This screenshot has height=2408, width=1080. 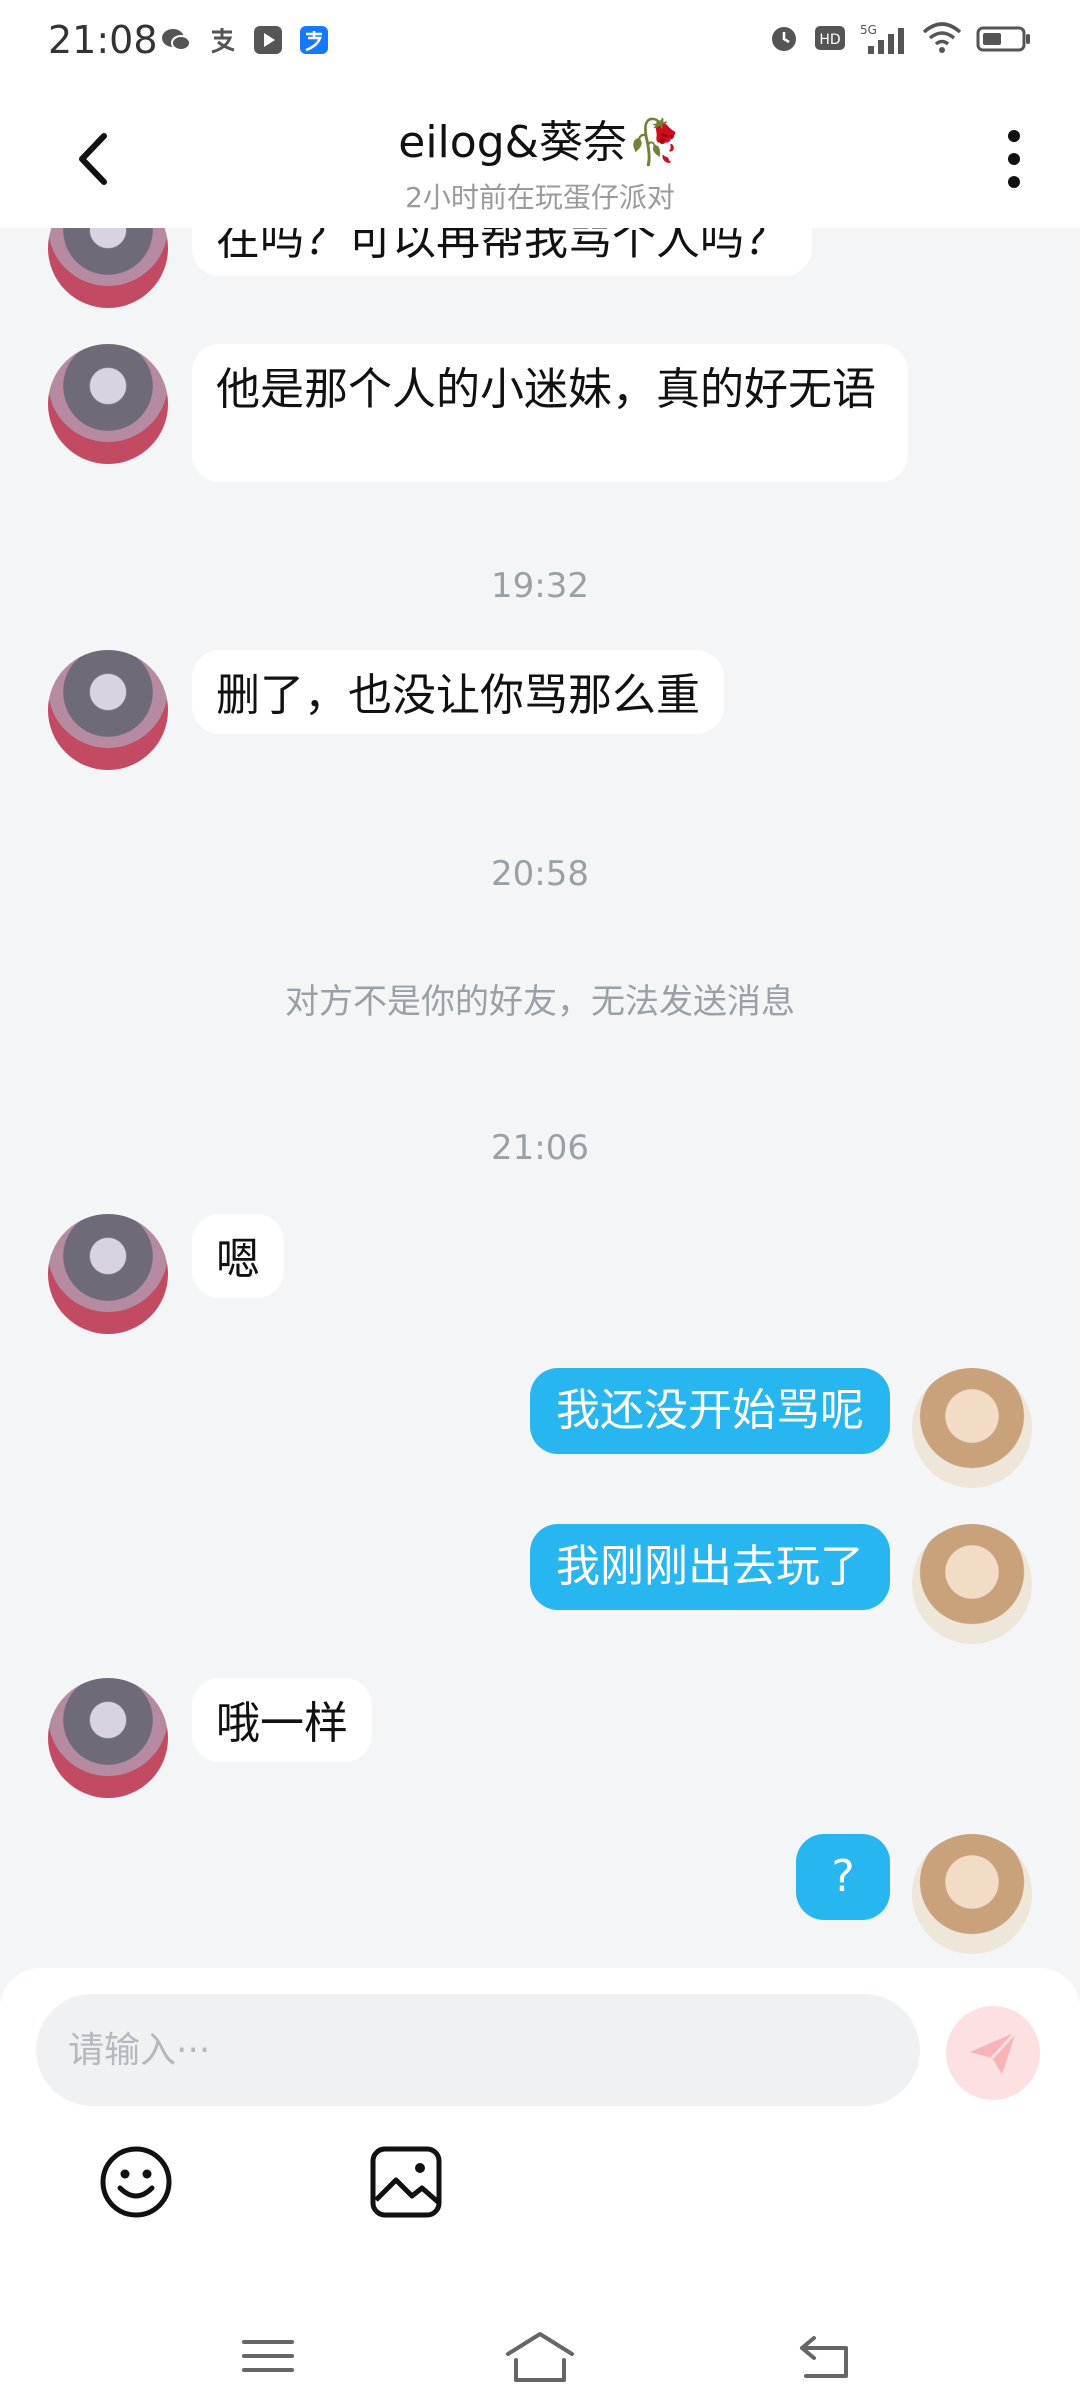 I want to click on nav-home-button, so click(x=540, y=2357).